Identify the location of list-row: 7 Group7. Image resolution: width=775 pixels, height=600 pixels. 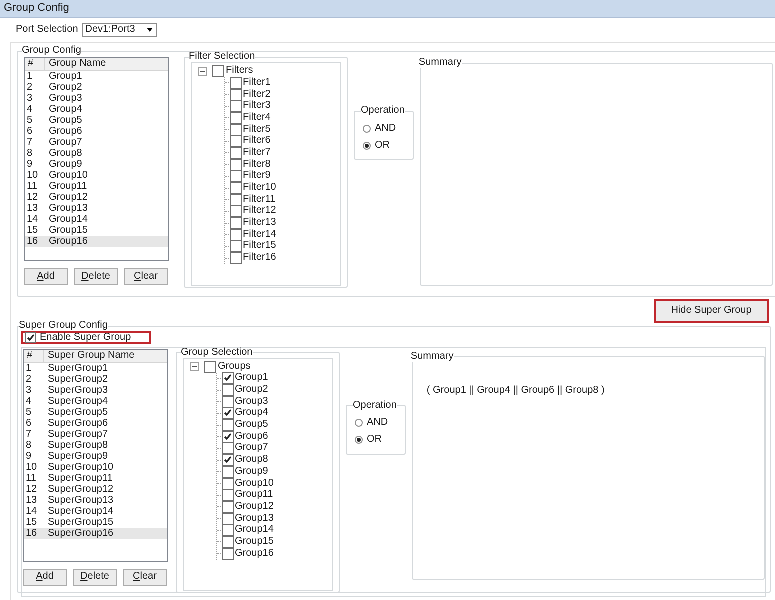
(96, 142).